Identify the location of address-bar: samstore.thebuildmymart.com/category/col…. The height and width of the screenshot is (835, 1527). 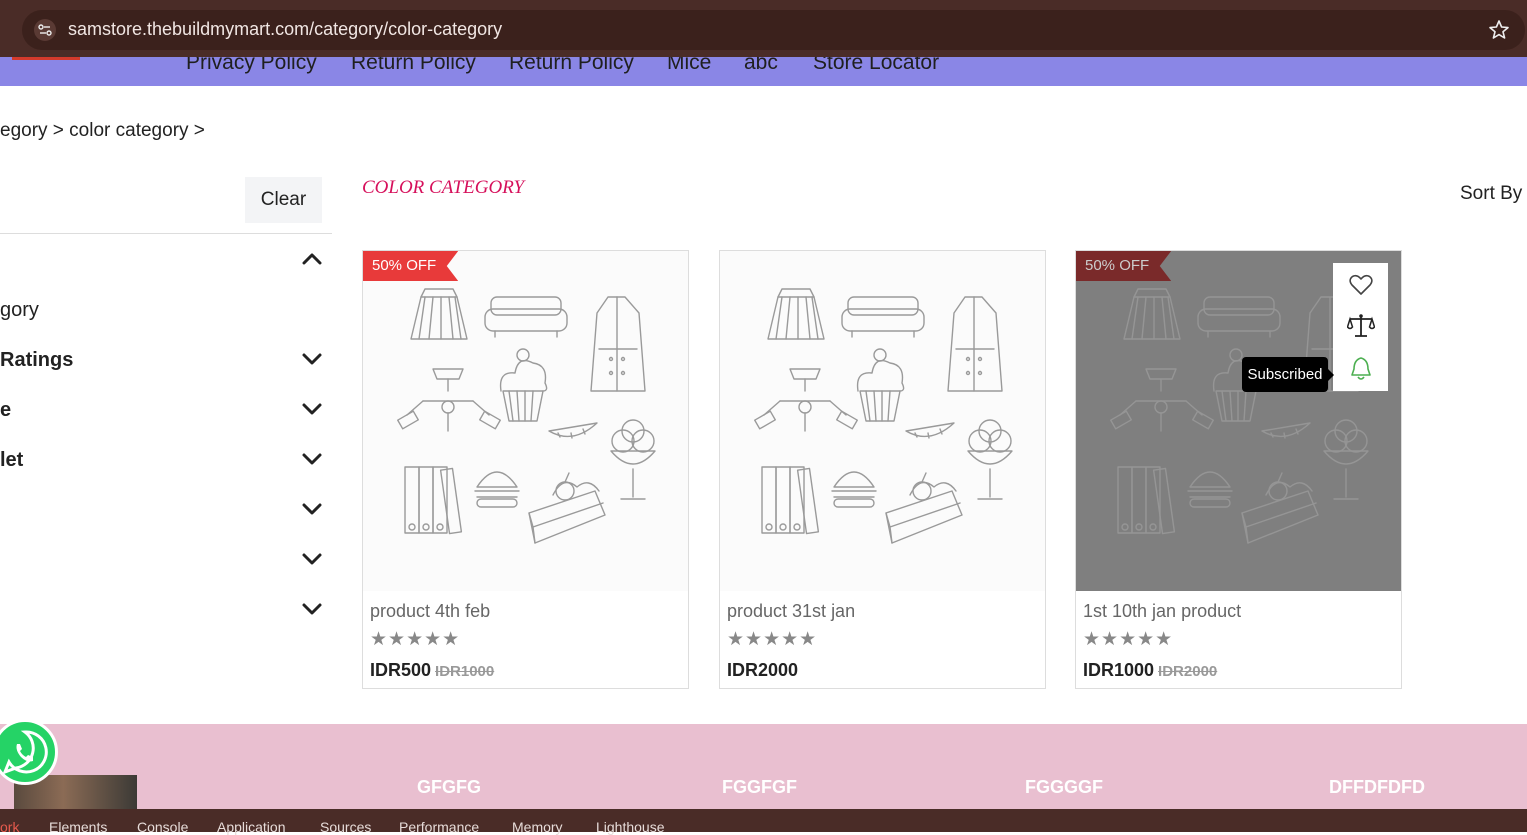
(773, 30).